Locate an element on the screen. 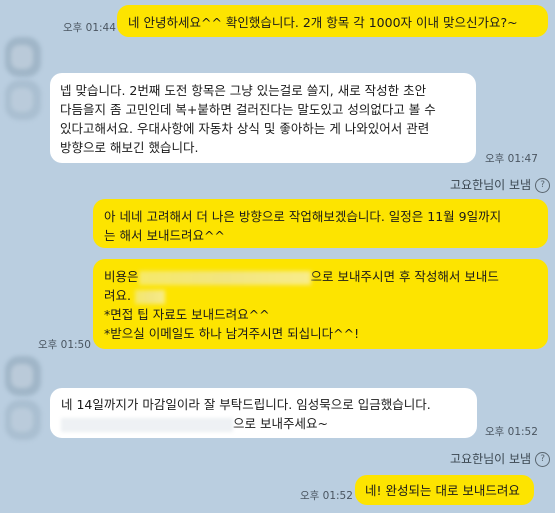 This screenshot has width=555, height=513. message-time: 오후 01:47 is located at coordinates (511, 159).